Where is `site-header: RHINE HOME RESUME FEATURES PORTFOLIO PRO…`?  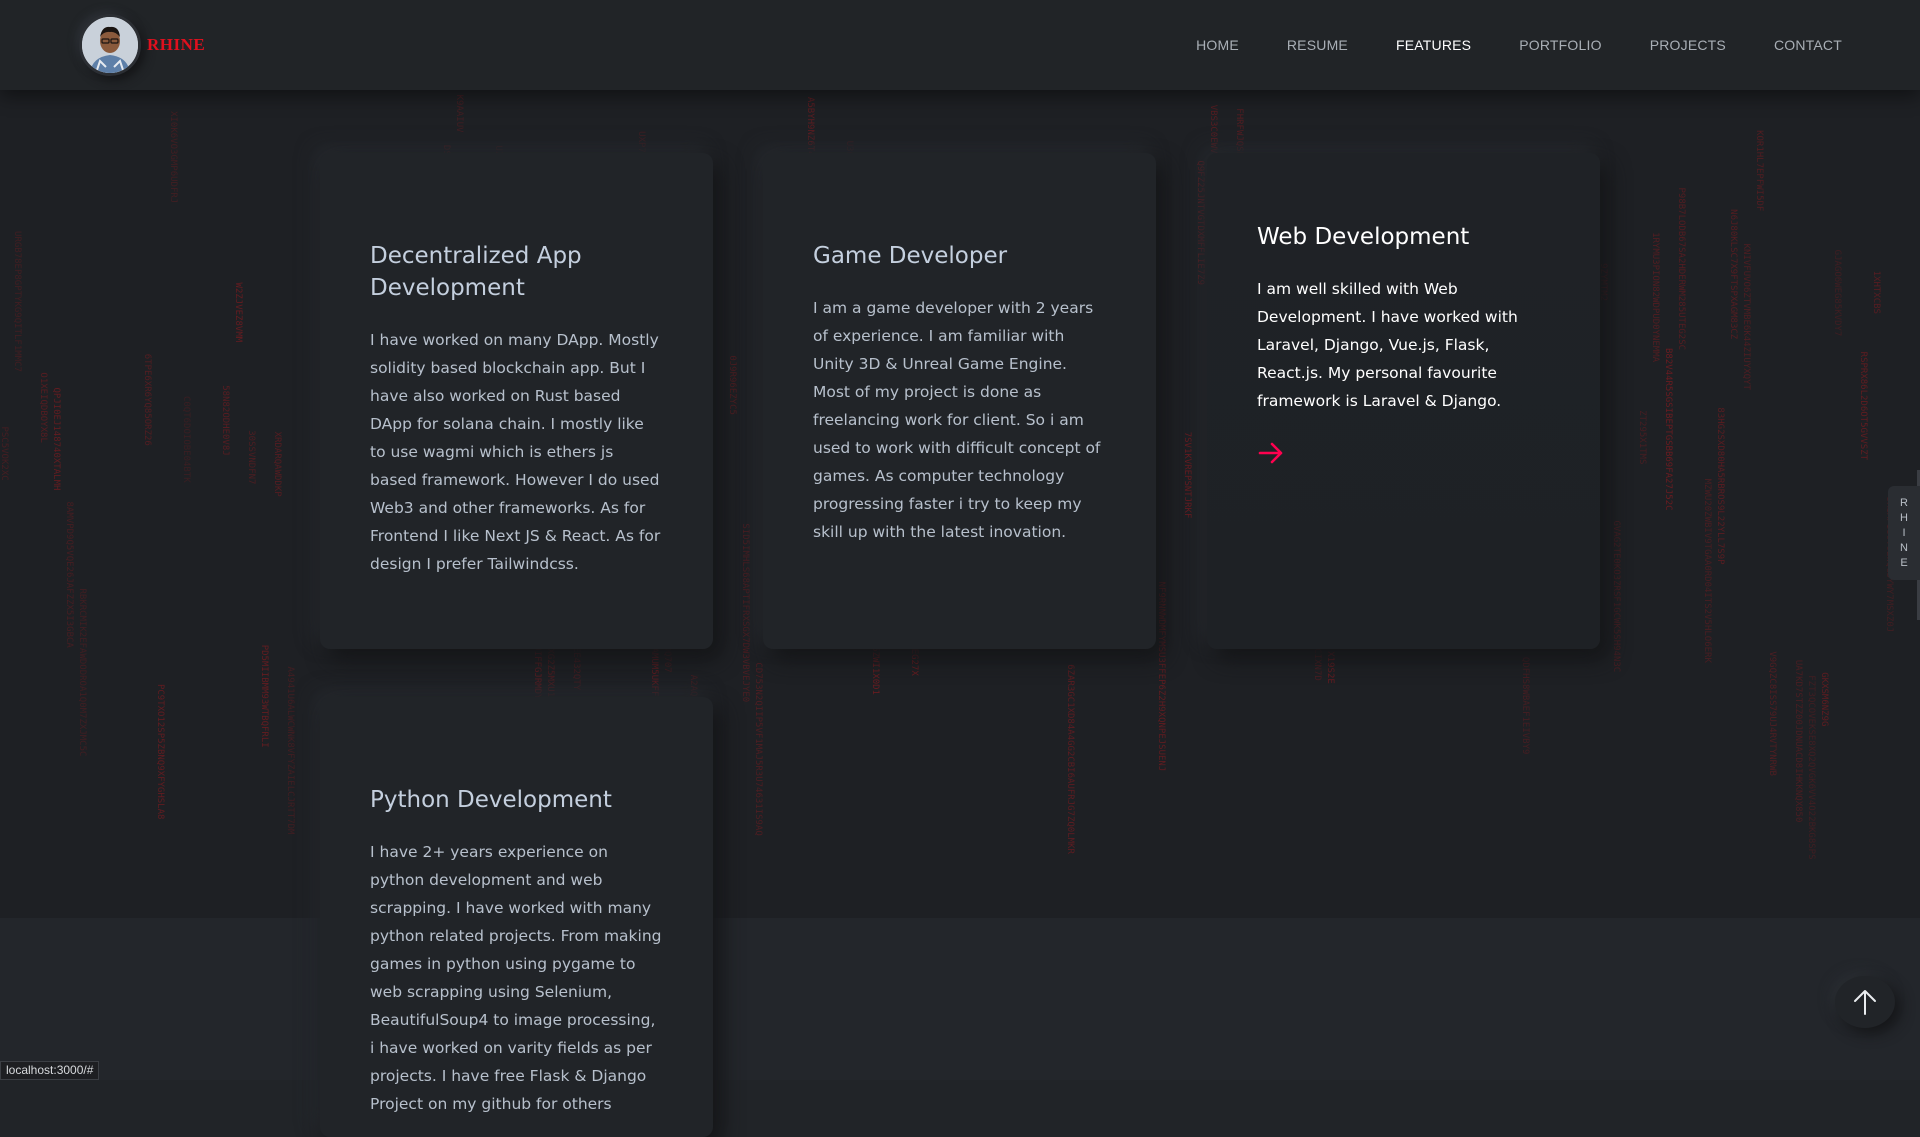 site-header: RHINE HOME RESUME FEATURES PORTFOLIO PRO… is located at coordinates (960, 45).